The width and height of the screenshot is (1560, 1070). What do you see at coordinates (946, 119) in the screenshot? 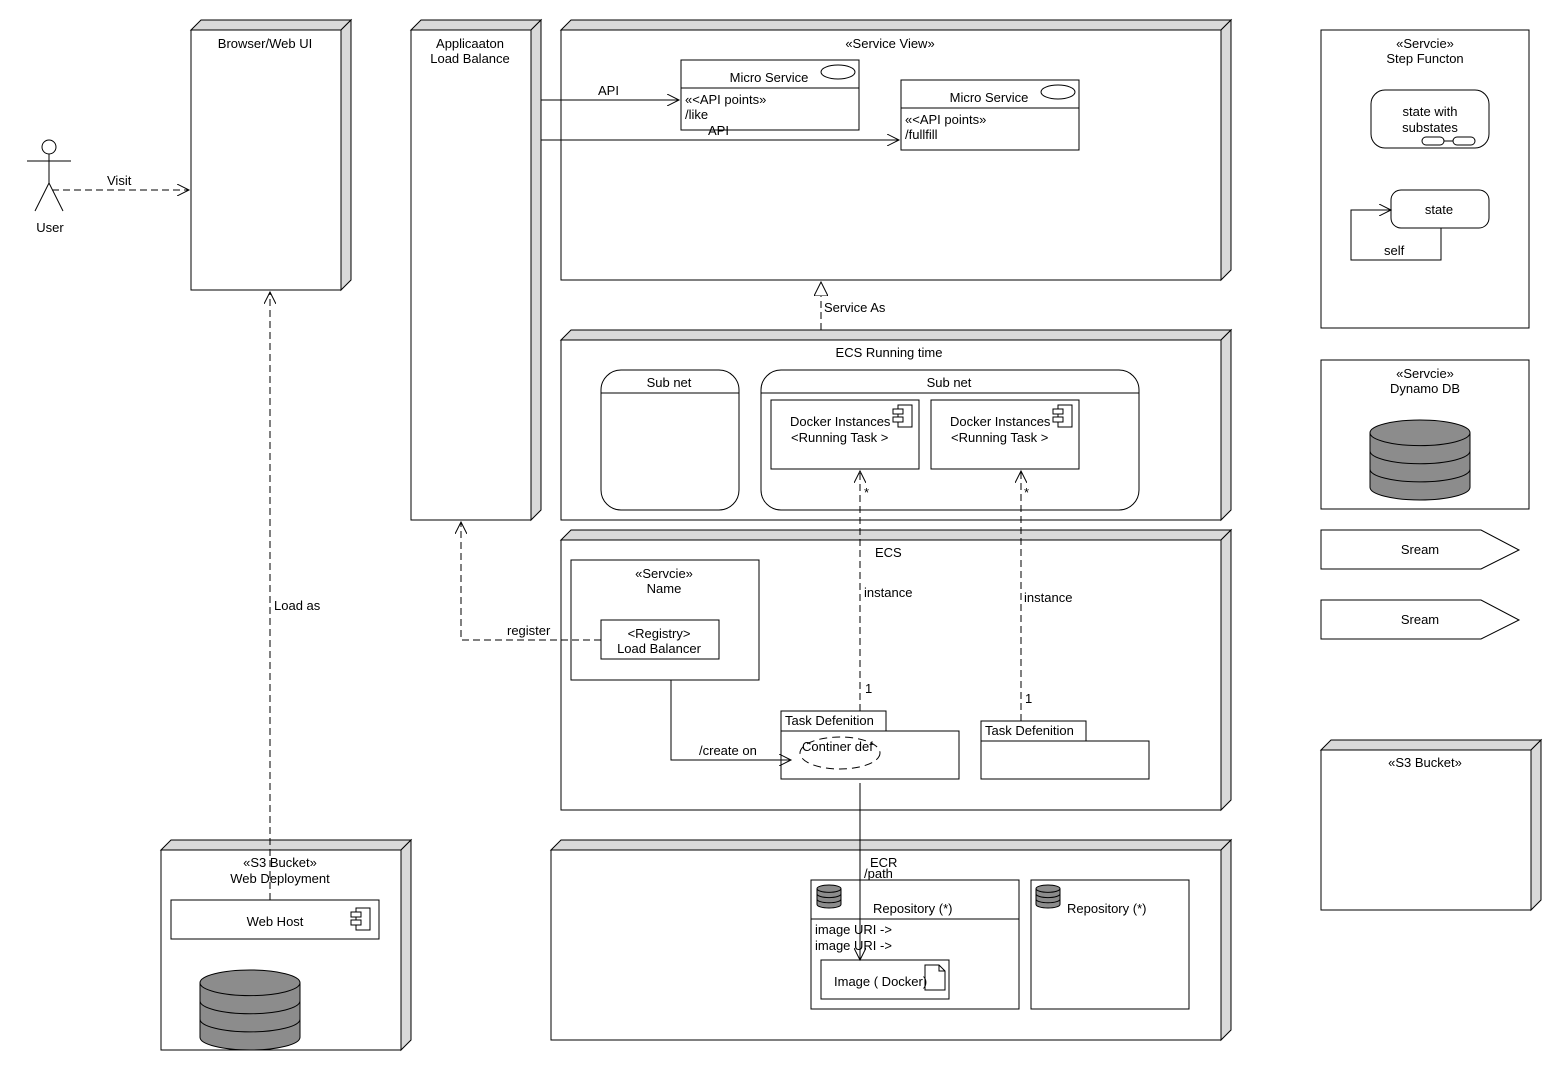
I see `micro-service-2-stereotype: «<API points»` at bounding box center [946, 119].